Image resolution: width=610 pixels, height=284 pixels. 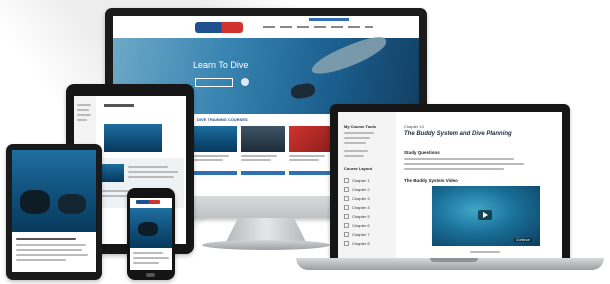 What do you see at coordinates (368, 207) in the screenshot?
I see `chapter-item: Chapter 4` at bounding box center [368, 207].